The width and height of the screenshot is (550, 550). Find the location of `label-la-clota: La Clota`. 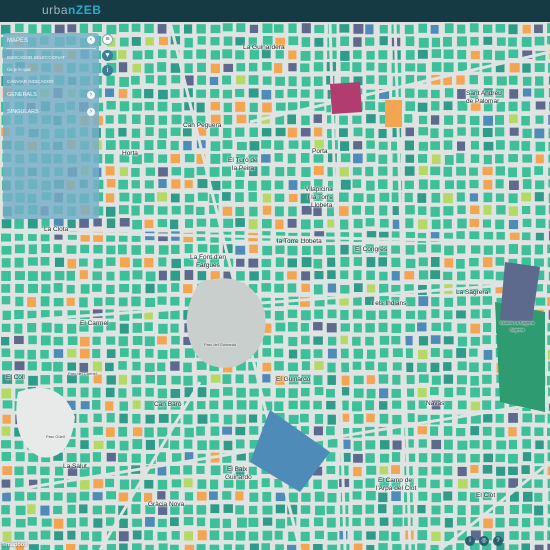

label-la-clota: La Clota is located at coordinates (56, 229).